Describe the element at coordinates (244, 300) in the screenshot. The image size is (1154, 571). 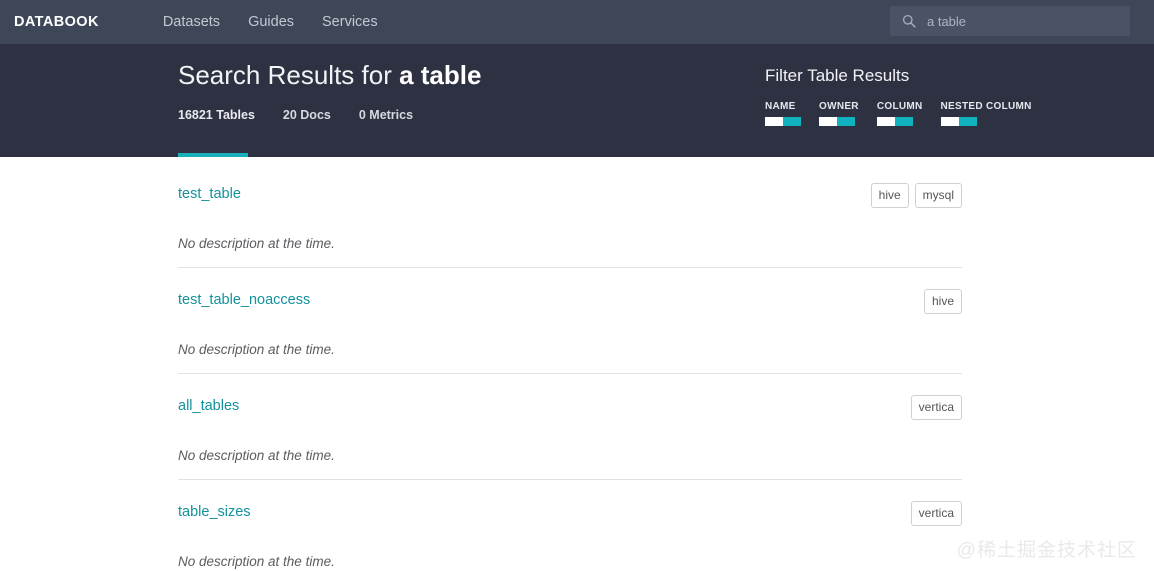
I see `result-name-link: test_table_noaccess` at that location.